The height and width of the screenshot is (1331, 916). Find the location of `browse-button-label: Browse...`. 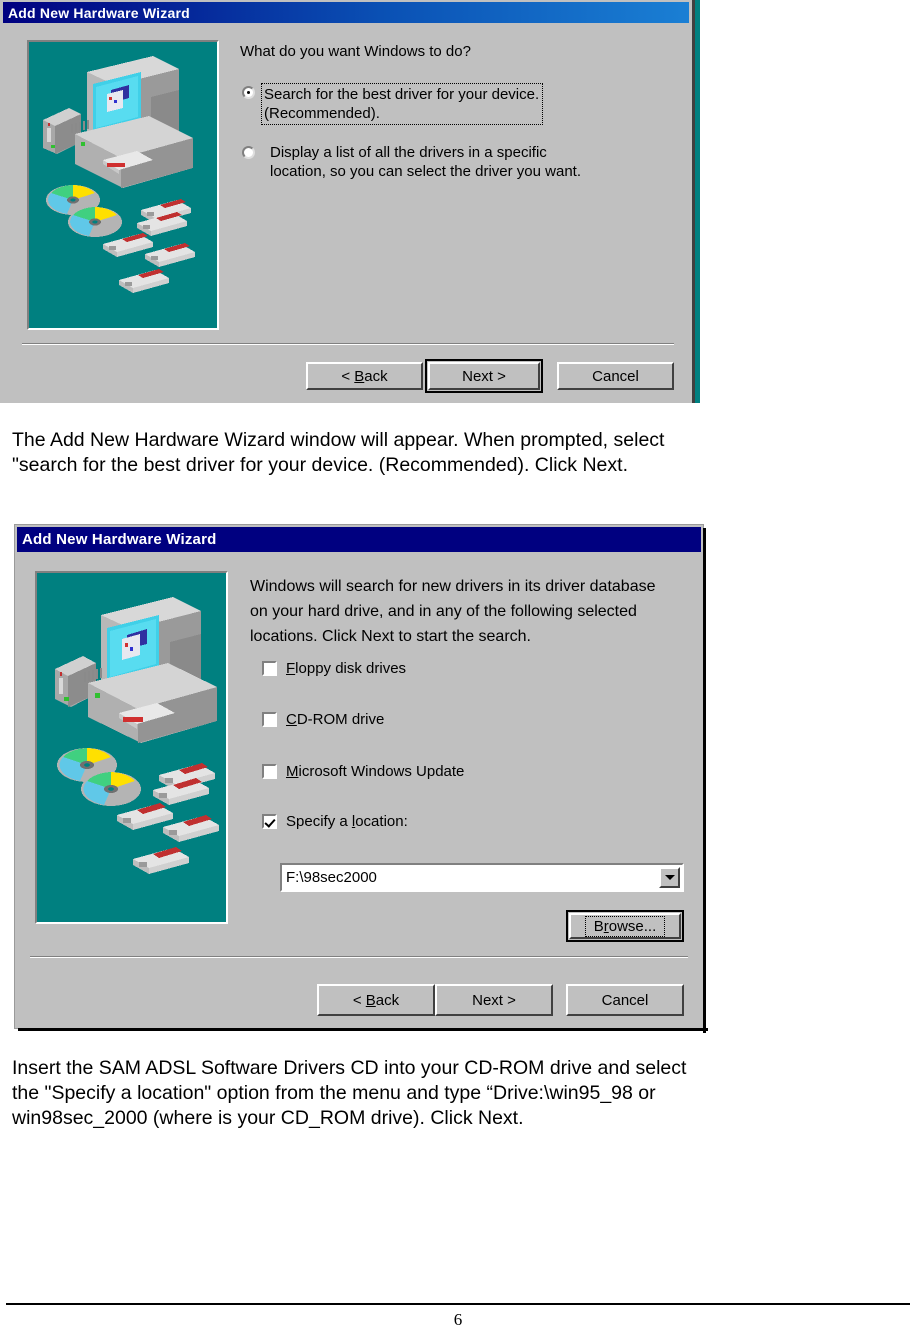

browse-button-label: Browse... is located at coordinates (625, 926).